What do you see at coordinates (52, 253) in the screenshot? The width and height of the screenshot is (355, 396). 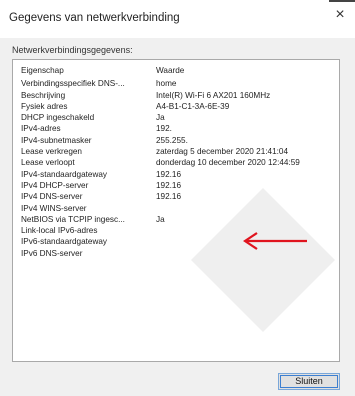 I see `row-property: IPv6 DNS-server` at bounding box center [52, 253].